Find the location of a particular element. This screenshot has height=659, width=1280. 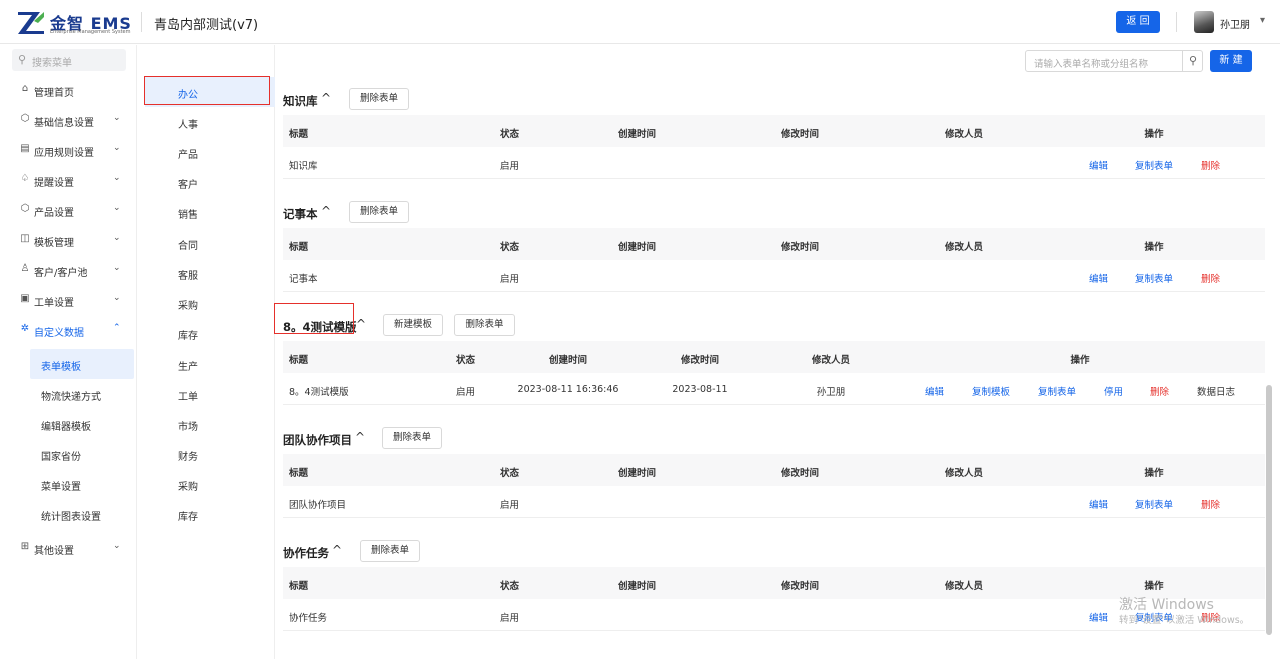

row-modifier: 孙卫朋 is located at coordinates (831, 392).